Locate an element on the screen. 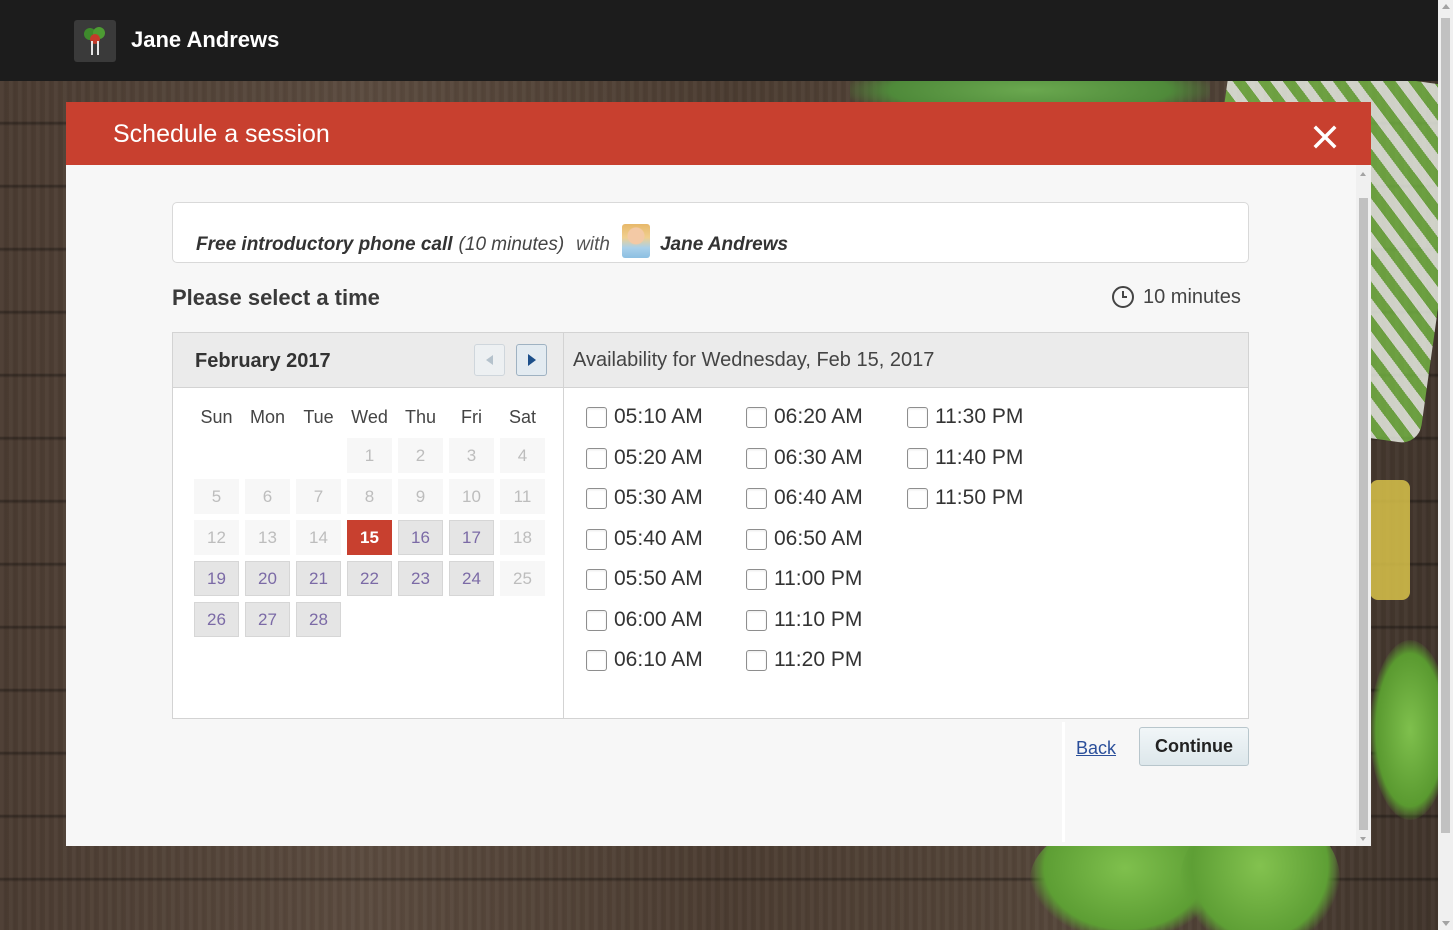  time-slot: 05:30 AM is located at coordinates (644, 498).